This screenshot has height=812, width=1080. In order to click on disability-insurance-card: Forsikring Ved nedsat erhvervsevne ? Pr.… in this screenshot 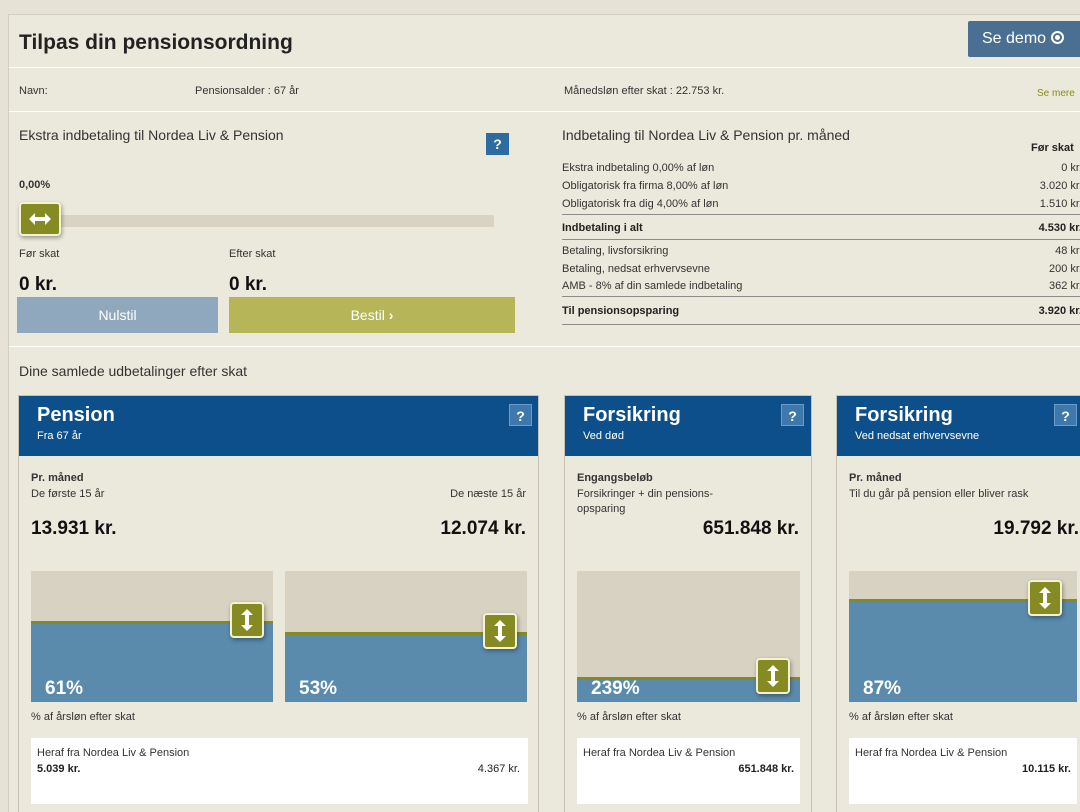, I will do `click(958, 603)`.